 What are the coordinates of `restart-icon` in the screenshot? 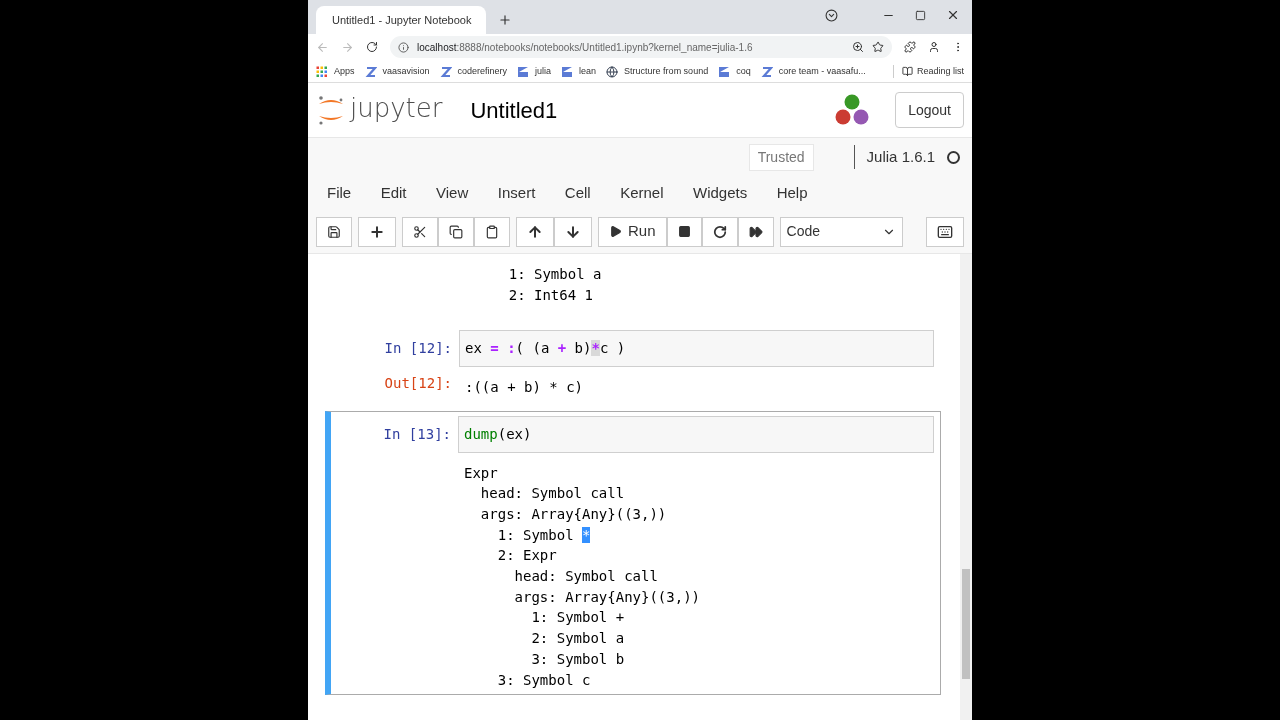 It's located at (719, 231).